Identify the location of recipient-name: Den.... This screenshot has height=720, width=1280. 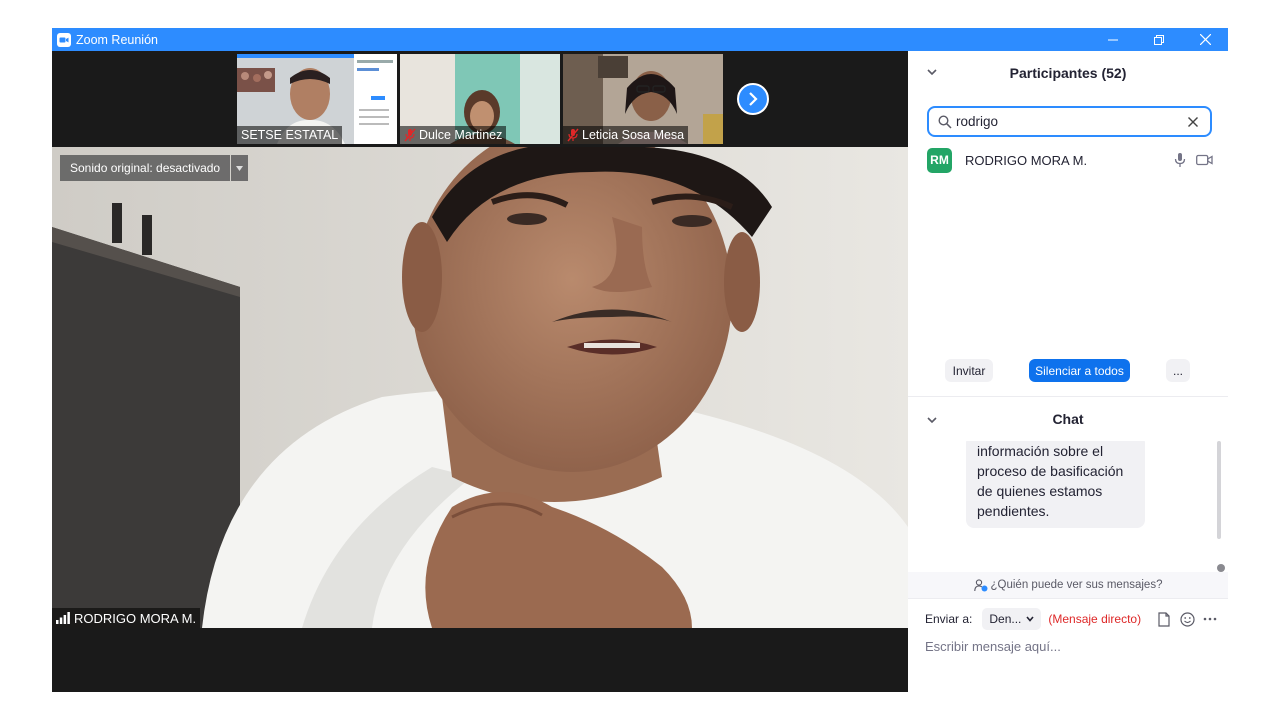
(1005, 619).